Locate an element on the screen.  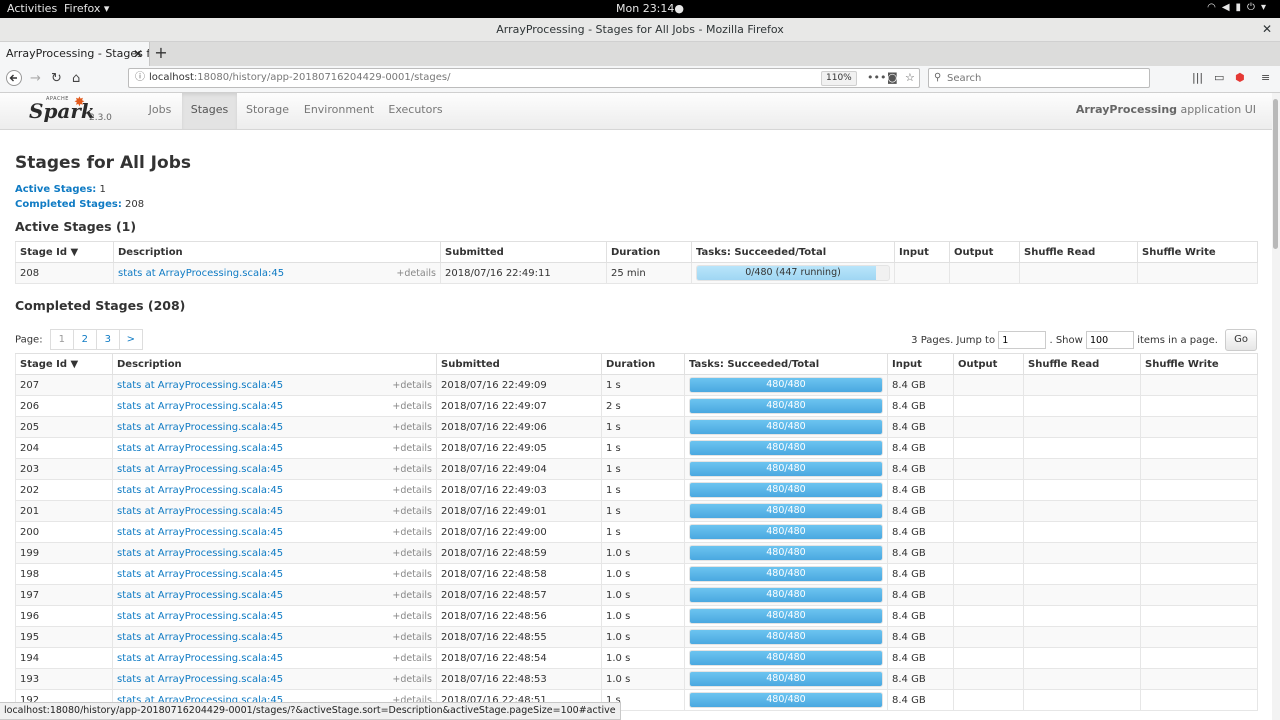
activities-button: Activities is located at coordinates (32, 8).